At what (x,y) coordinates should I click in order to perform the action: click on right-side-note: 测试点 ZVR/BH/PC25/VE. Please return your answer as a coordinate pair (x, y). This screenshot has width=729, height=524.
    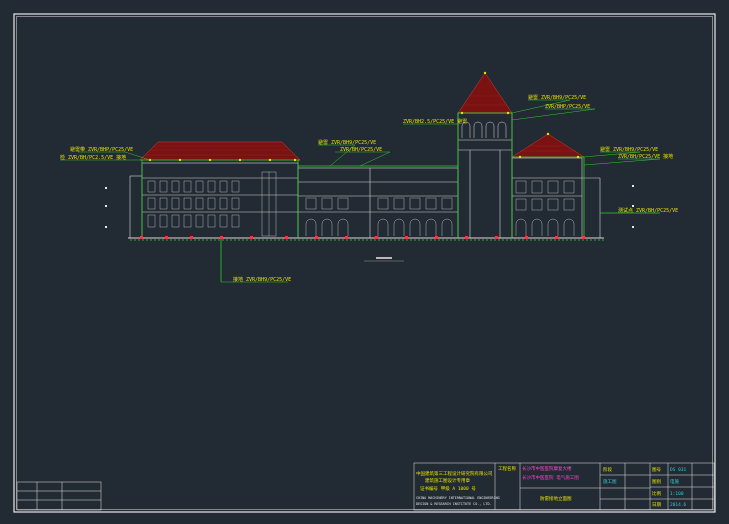
    Looking at the image, I should click on (648, 210).